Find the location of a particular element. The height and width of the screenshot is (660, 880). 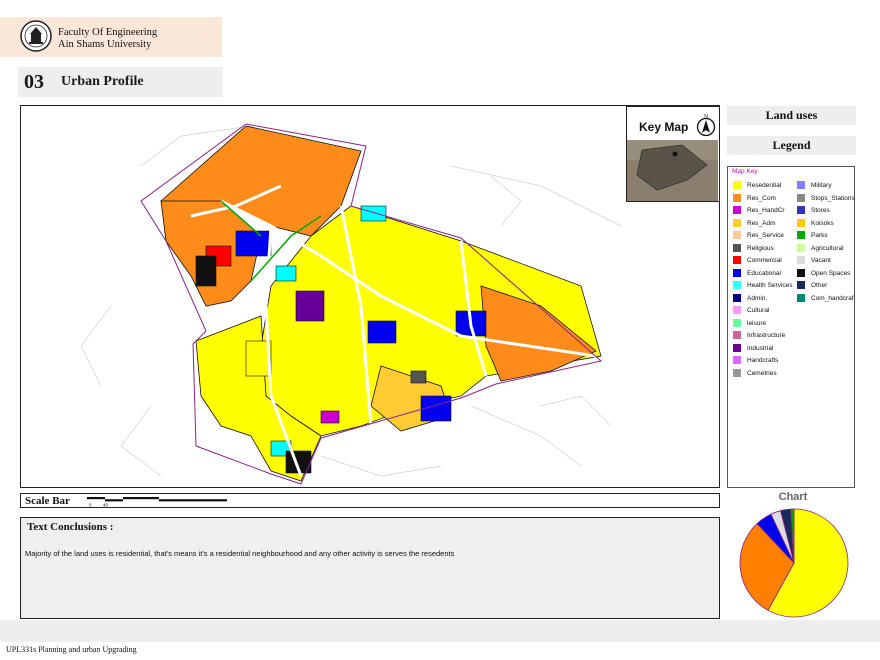

legend-item-res-adm: Res_Adm is located at coordinates (754, 223).